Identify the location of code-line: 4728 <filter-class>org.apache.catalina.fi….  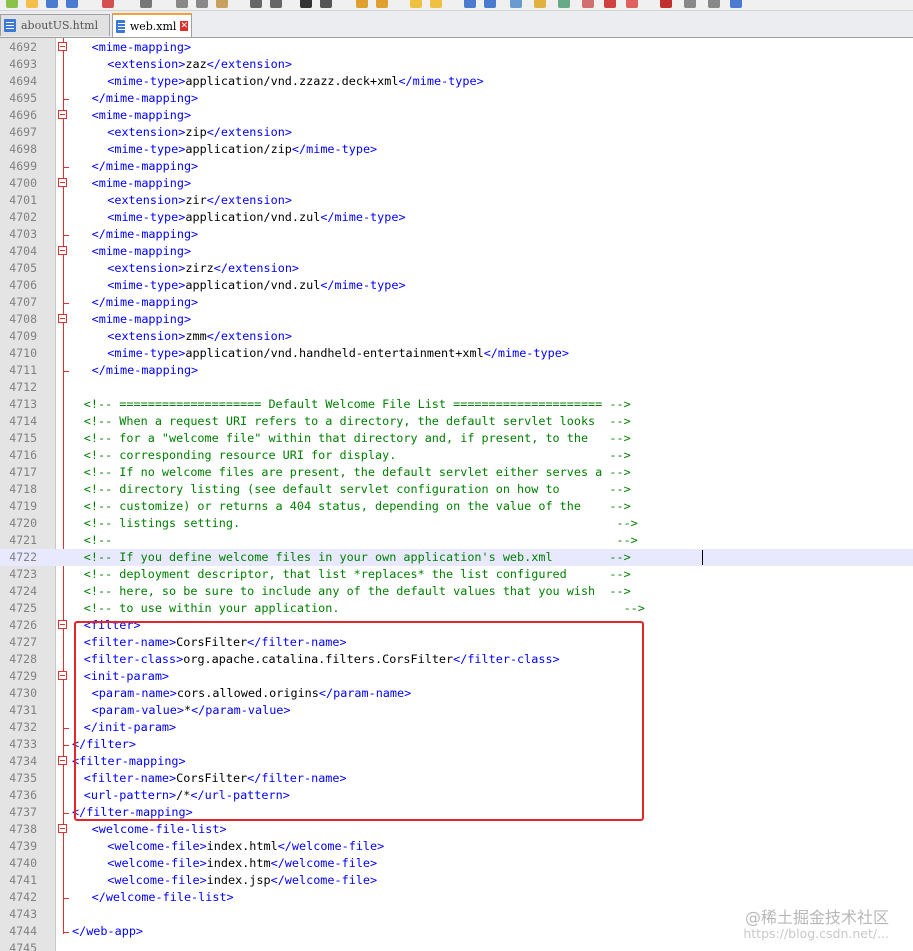
(456, 659).